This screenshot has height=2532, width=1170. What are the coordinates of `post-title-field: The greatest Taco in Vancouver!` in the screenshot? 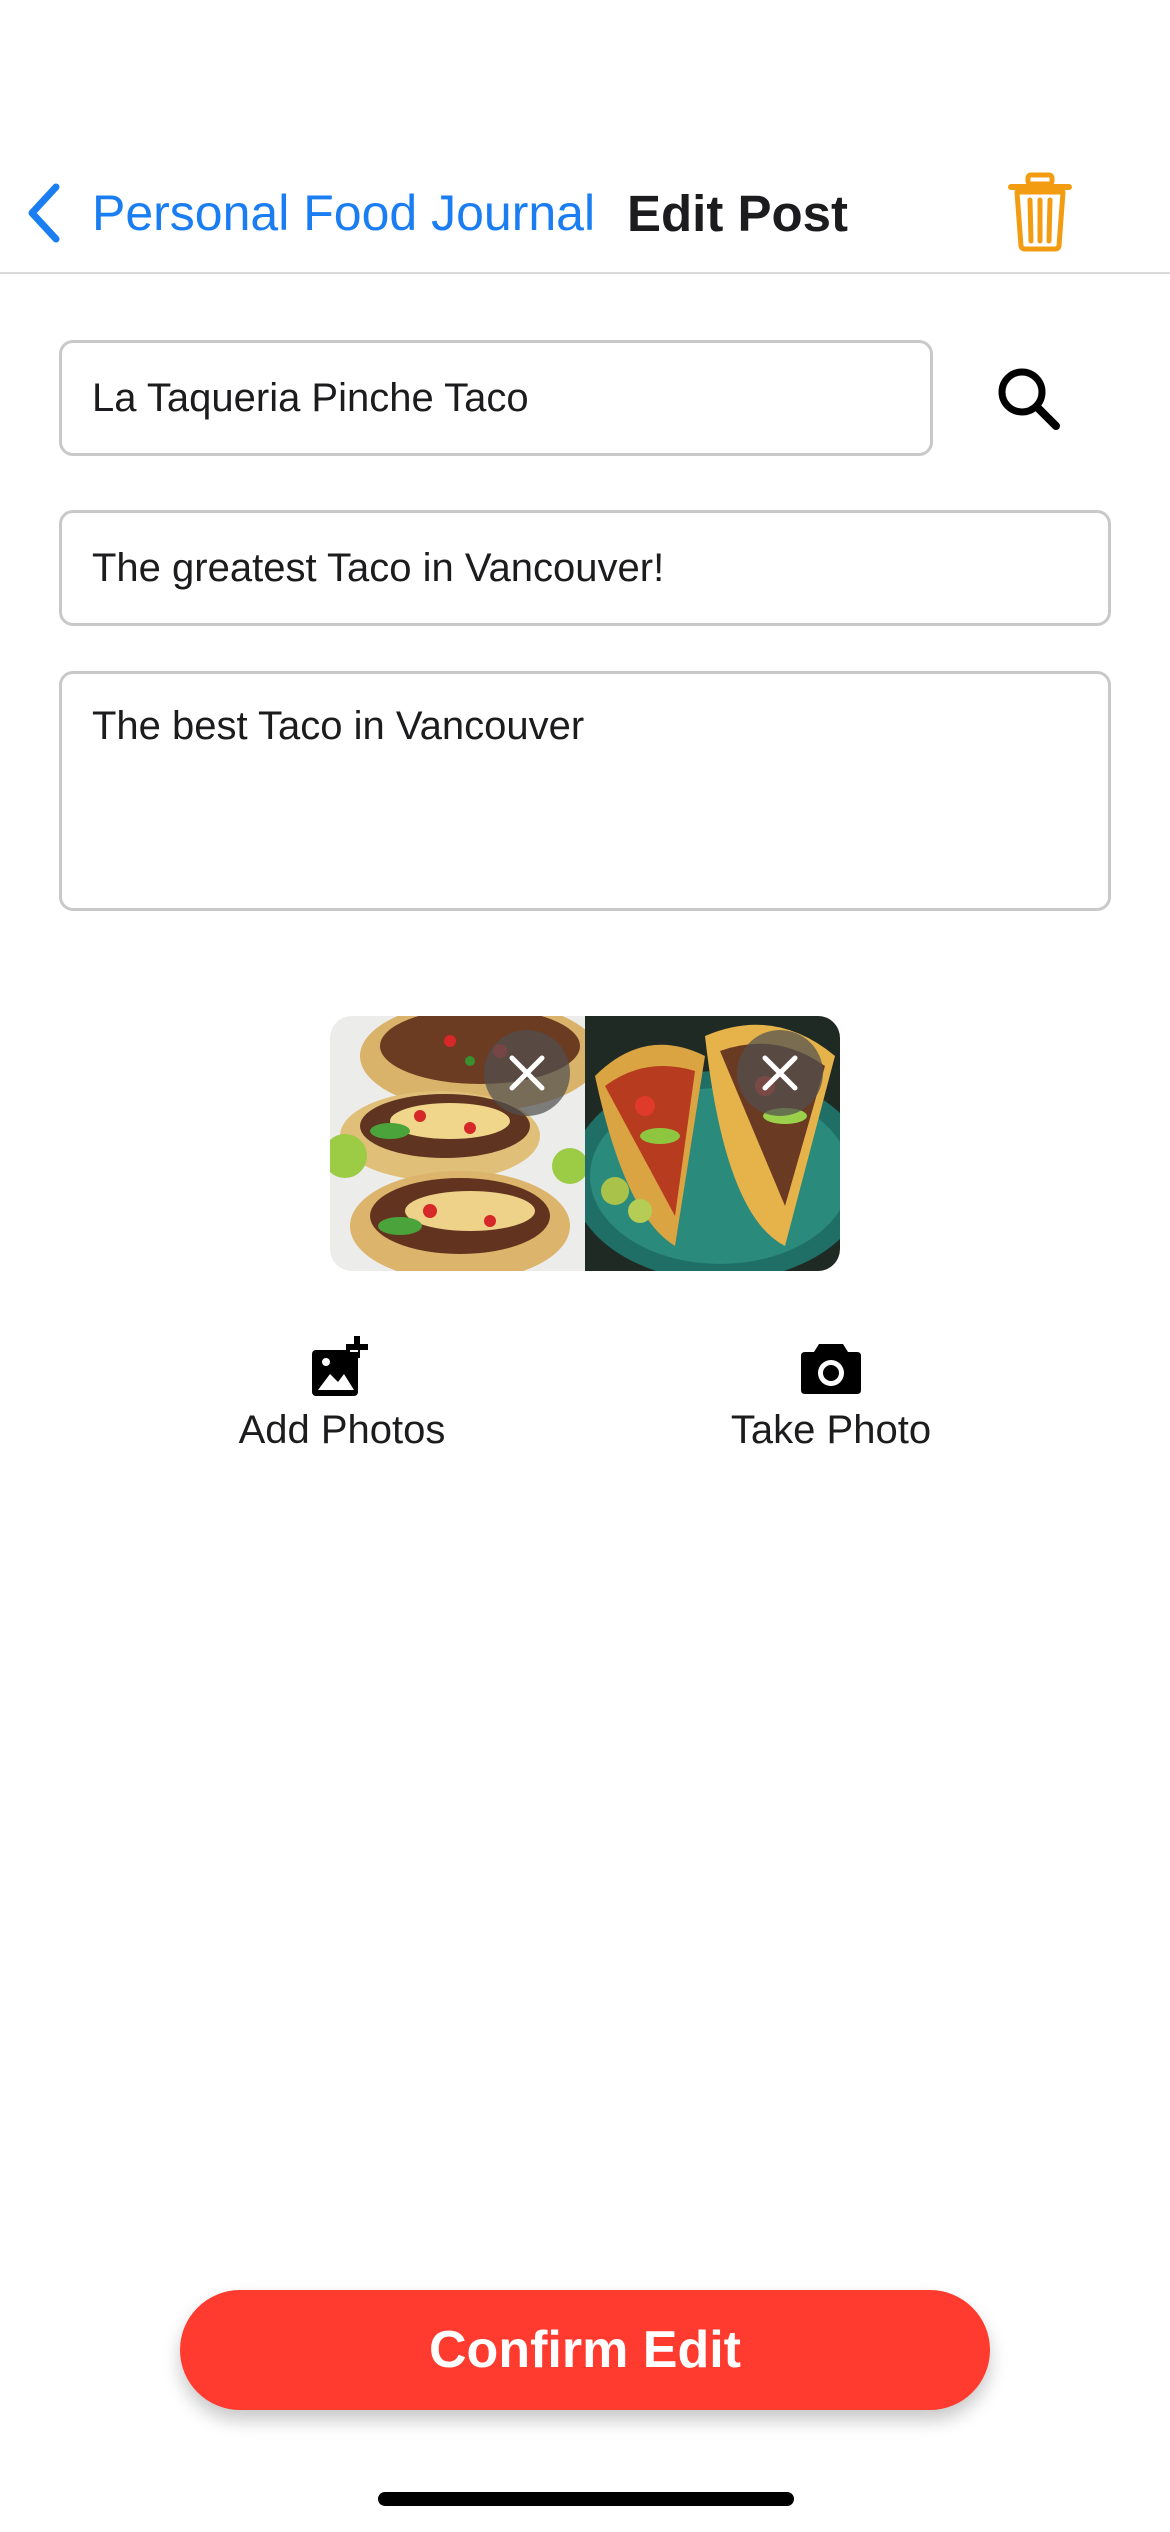 It's located at (585, 568).